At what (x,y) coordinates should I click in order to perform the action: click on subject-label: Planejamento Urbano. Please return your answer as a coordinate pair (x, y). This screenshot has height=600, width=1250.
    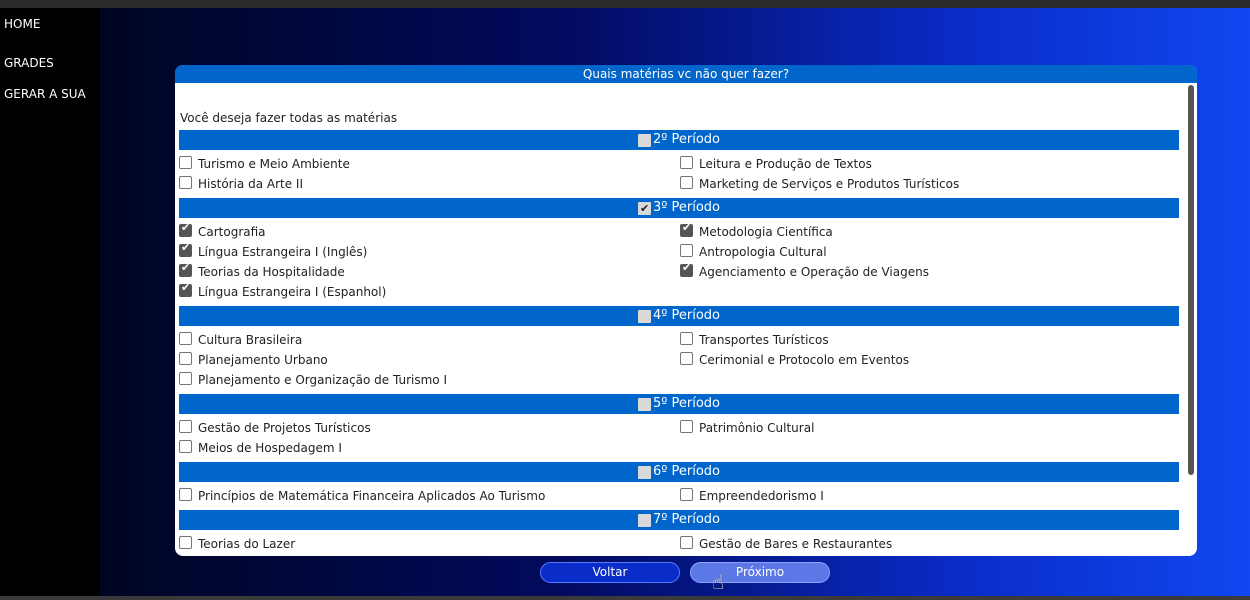
    Looking at the image, I should click on (263, 360).